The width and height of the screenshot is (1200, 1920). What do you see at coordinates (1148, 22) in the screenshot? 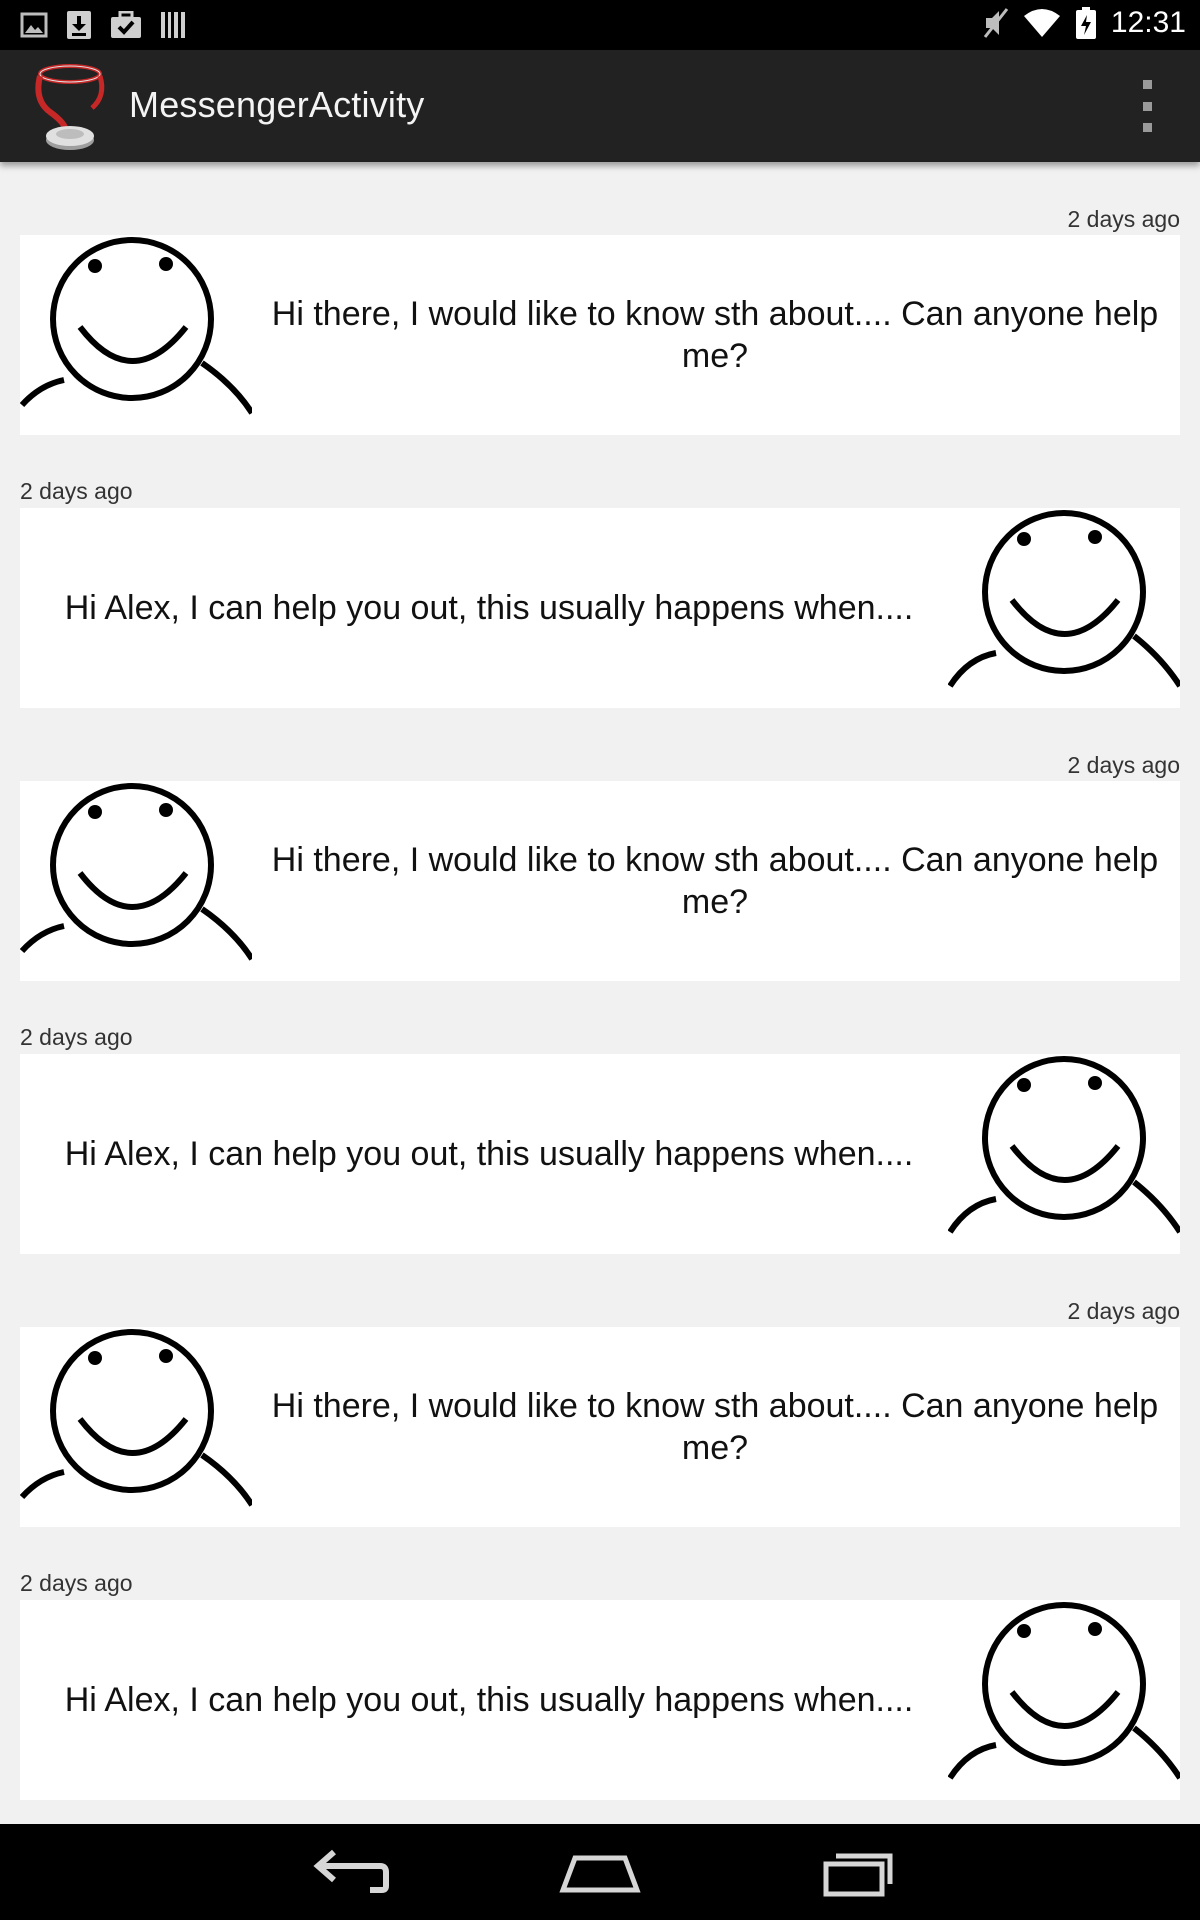
I see `status-time: 12:31` at bounding box center [1148, 22].